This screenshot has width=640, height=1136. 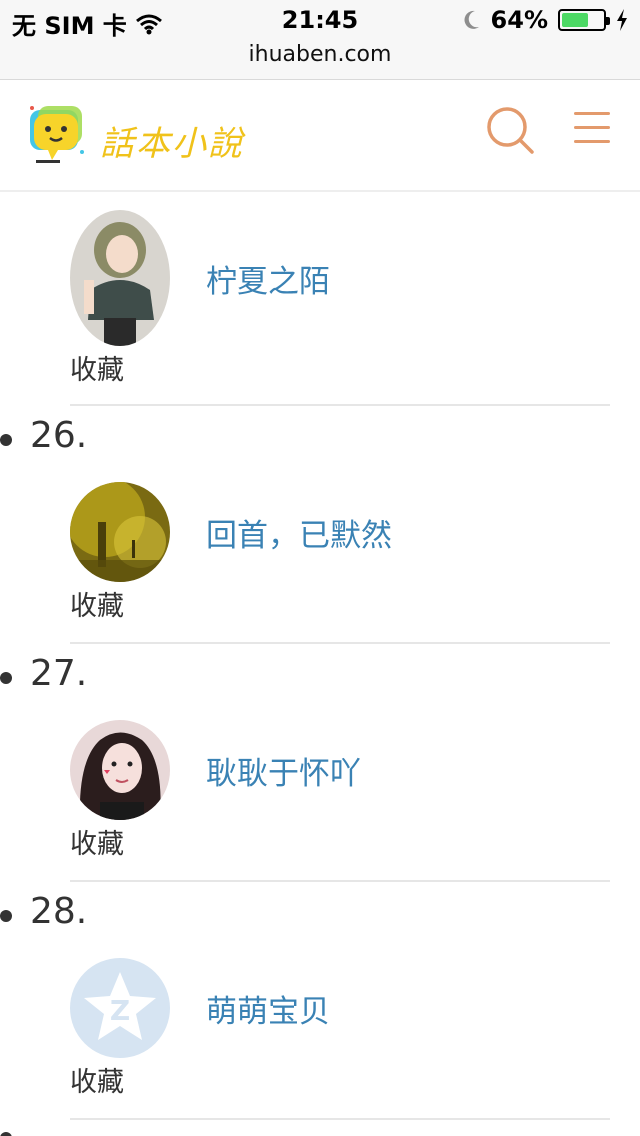 I want to click on avatar: Z, so click(x=120, y=1008).